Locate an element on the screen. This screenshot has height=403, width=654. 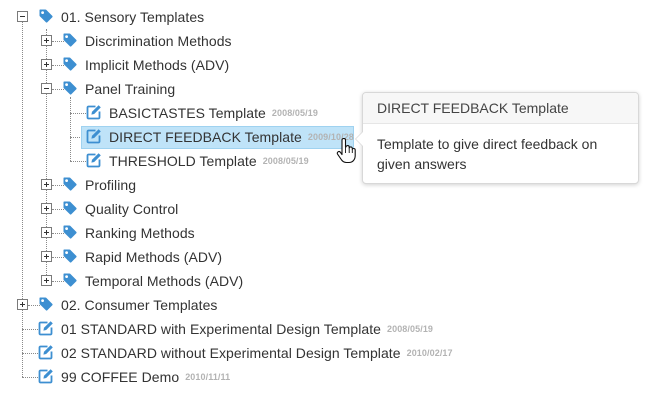
tree-node-quality-control: Quality Control is located at coordinates (131, 209).